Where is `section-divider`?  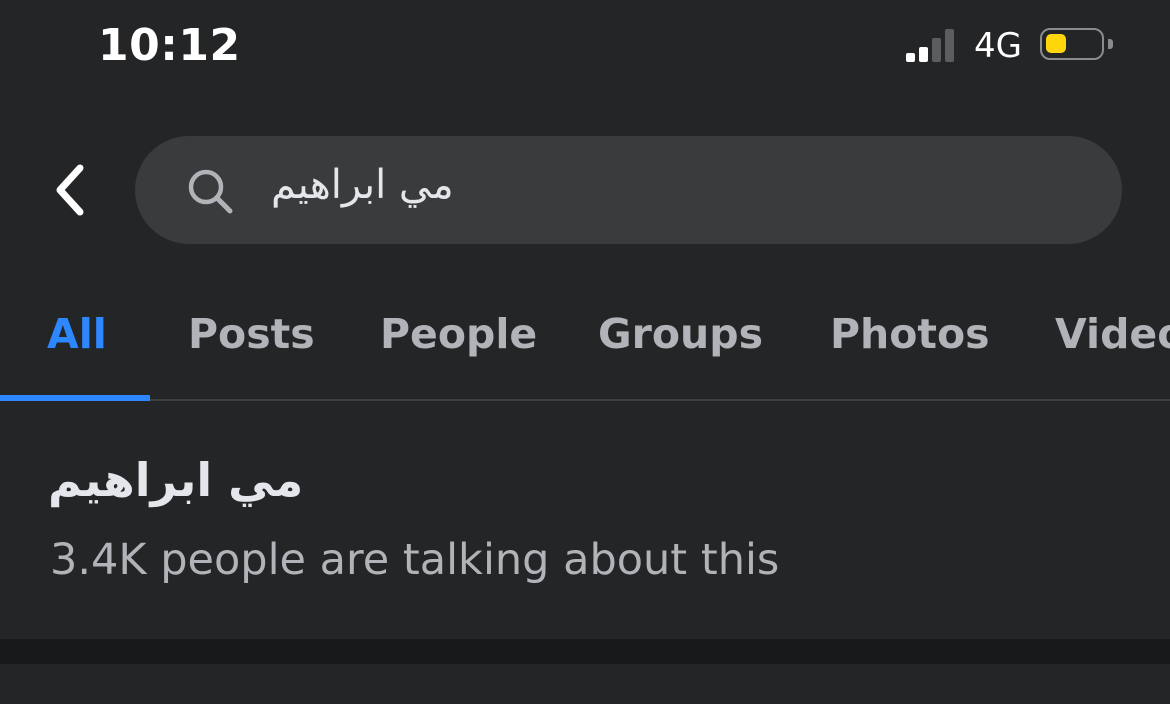
section-divider is located at coordinates (585, 651).